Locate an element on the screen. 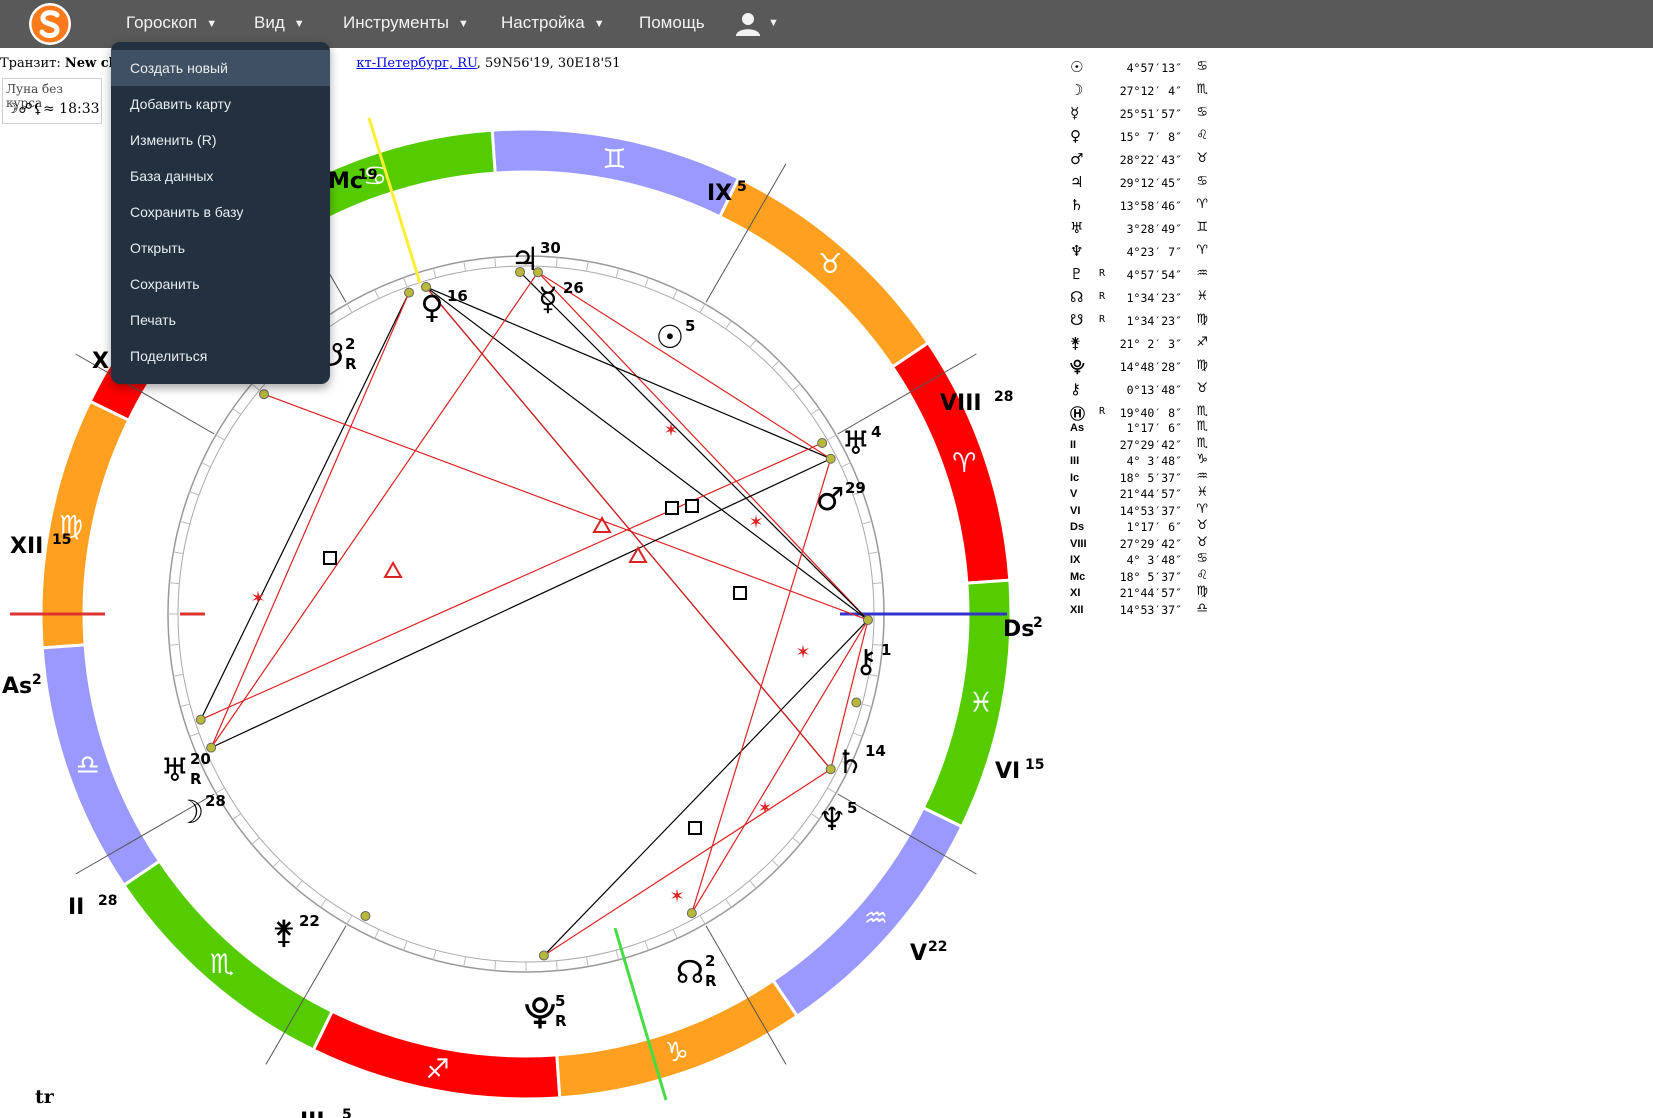  zodiac-sign-icon: ♒ is located at coordinates (876, 918).